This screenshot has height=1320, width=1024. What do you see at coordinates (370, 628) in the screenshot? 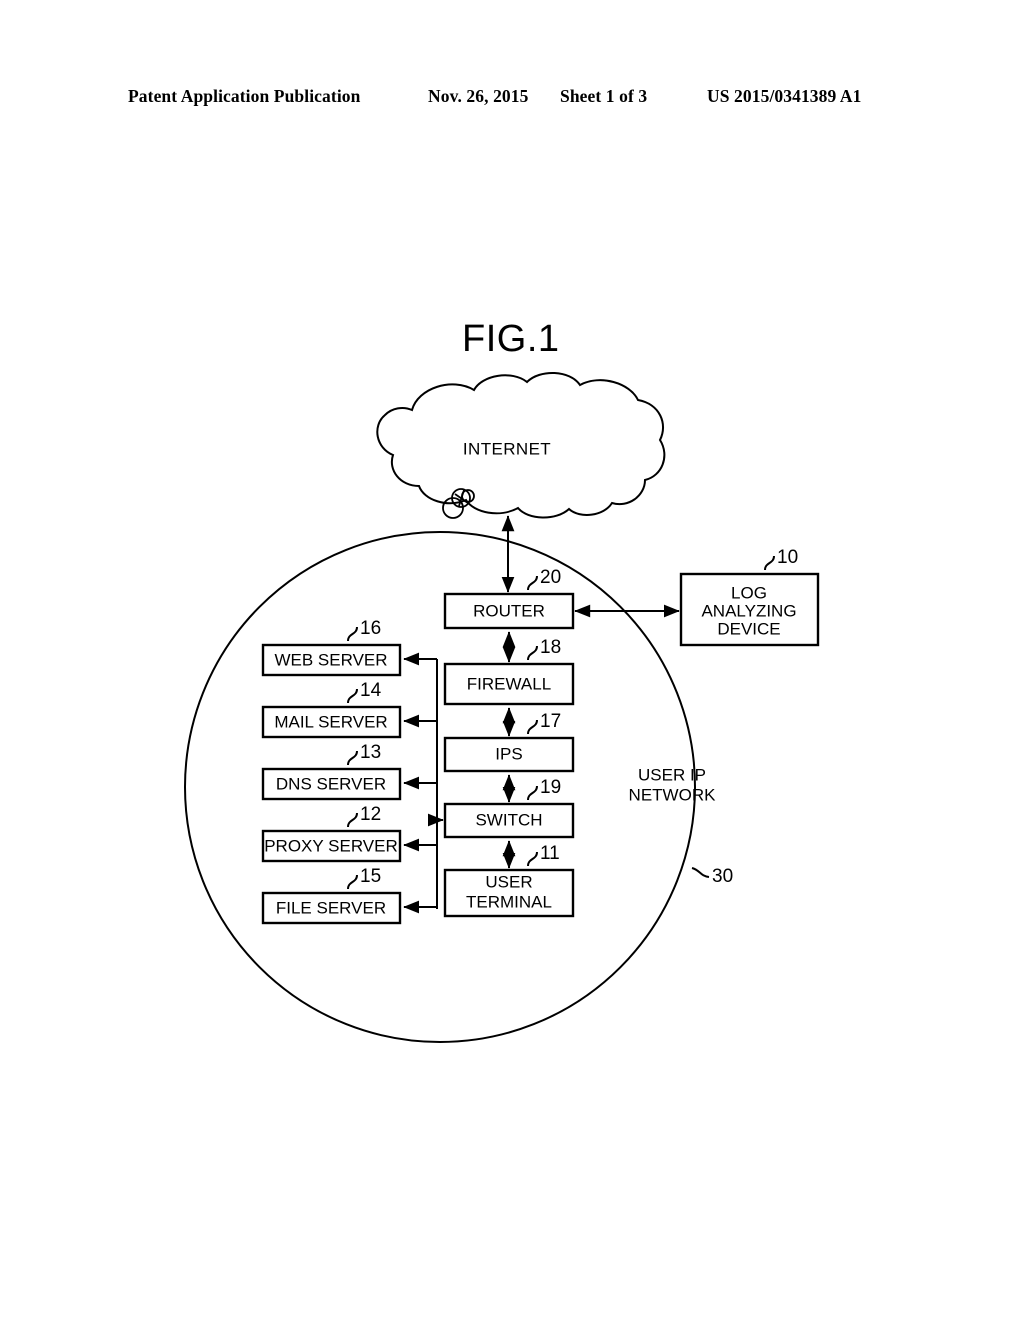
I see `ref-number-16: 16` at bounding box center [370, 628].